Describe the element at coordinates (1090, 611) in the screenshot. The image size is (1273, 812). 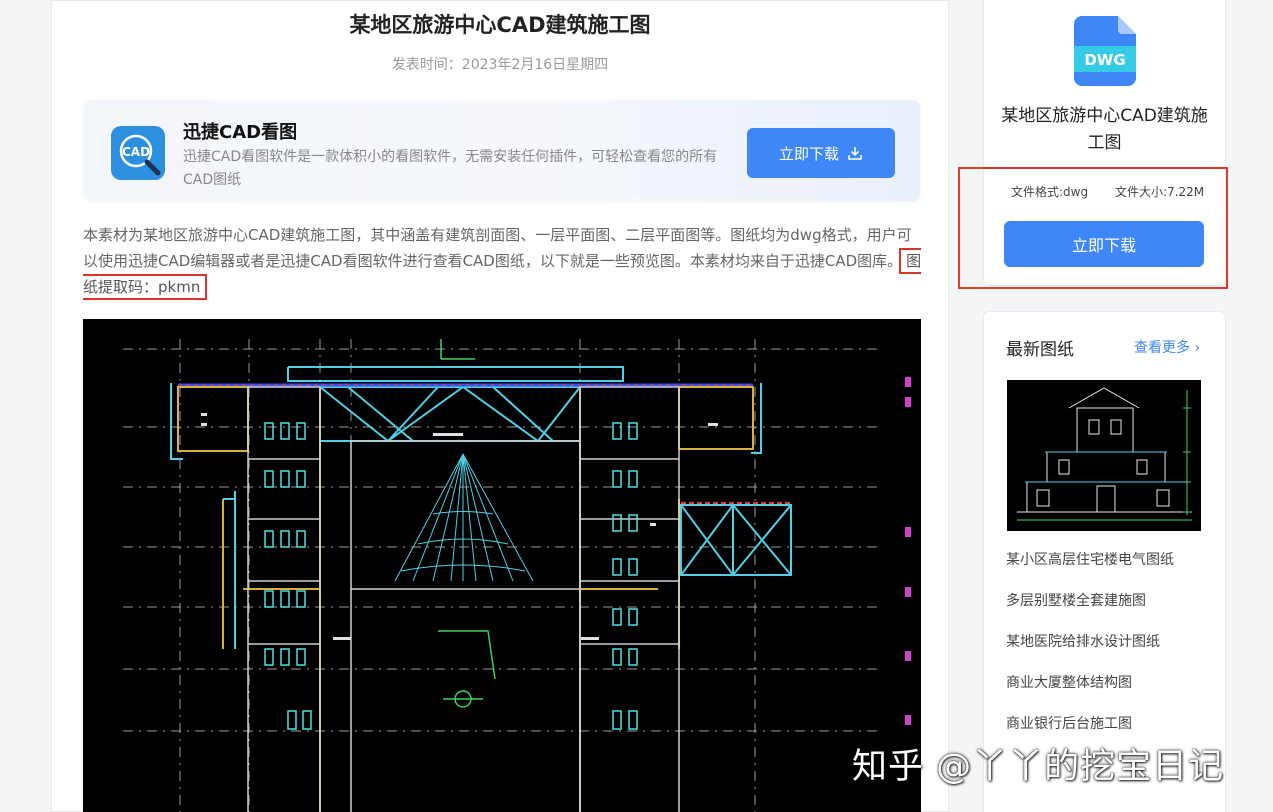
I see `list-item: 多层别墅楼全套建施图` at that location.